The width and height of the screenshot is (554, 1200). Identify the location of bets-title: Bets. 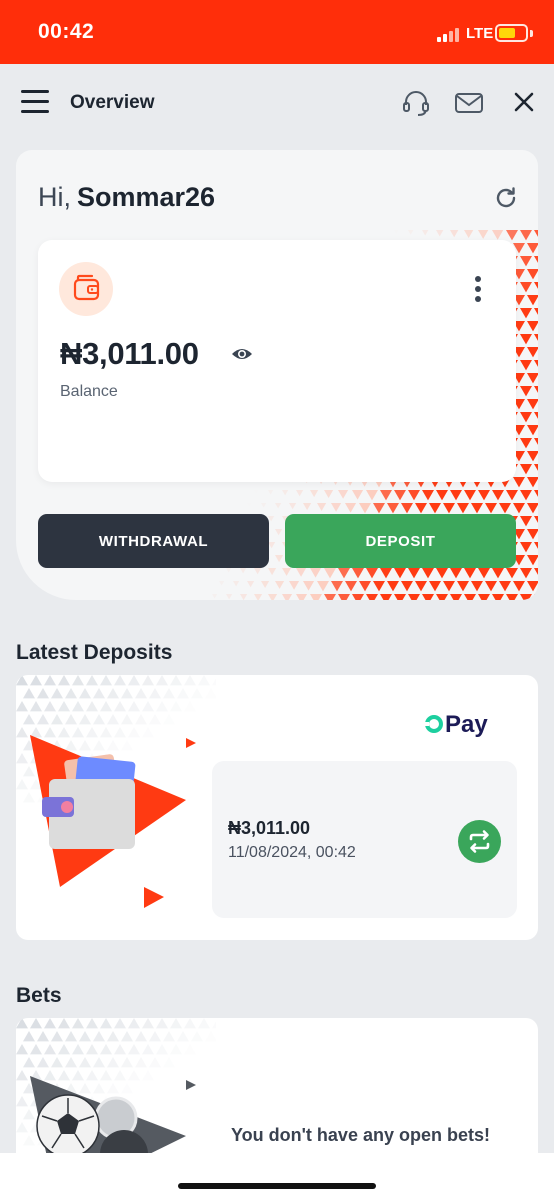
(39, 995).